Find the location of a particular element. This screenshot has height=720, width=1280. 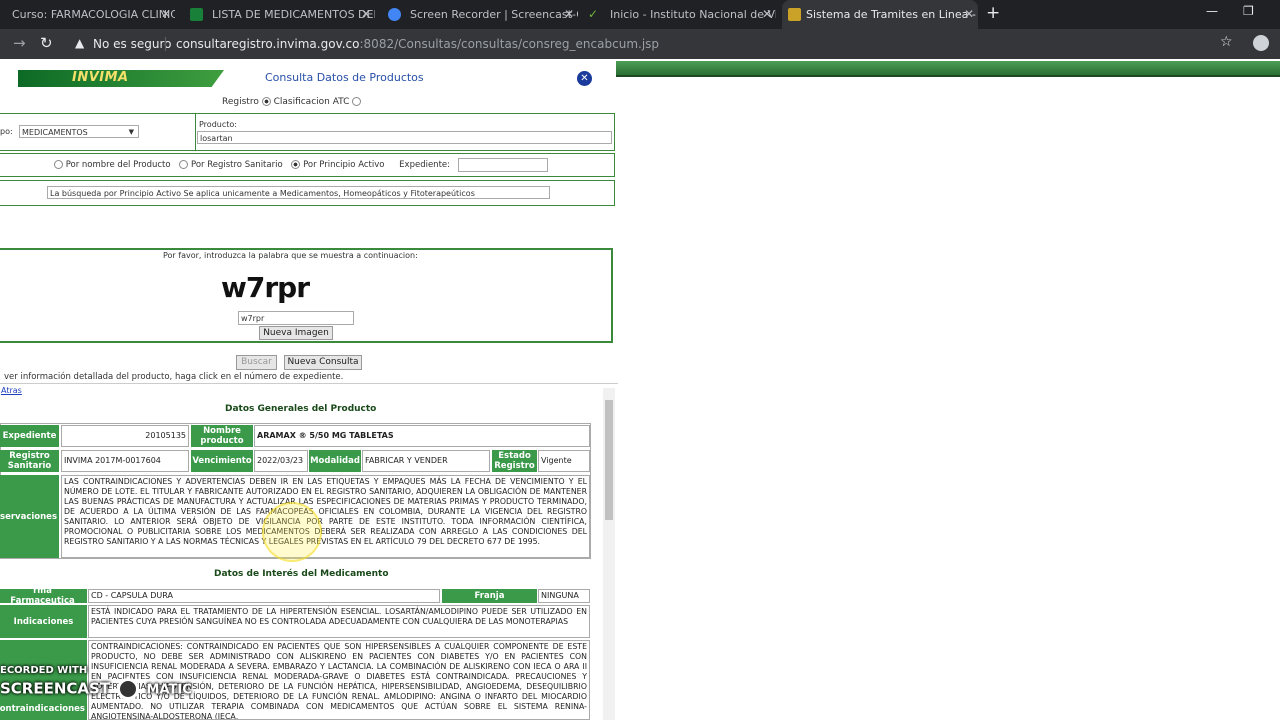

captcha-input: w7rpr is located at coordinates (296, 318).